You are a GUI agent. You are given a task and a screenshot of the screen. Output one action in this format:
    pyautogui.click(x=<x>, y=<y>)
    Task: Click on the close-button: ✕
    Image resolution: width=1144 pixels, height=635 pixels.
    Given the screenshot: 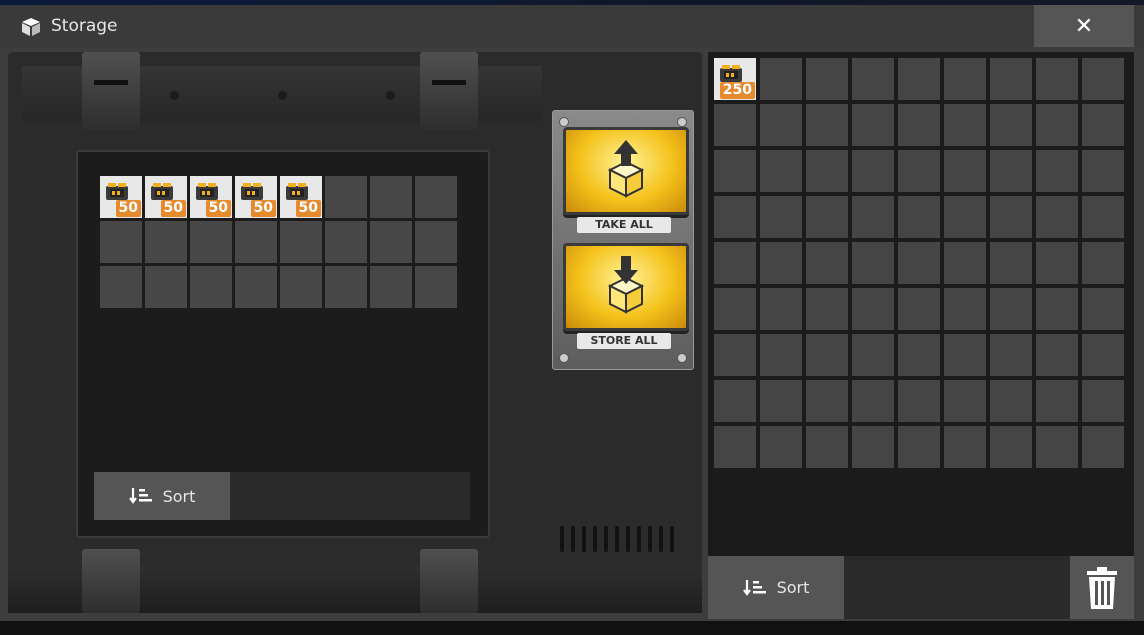 What is the action you would take?
    pyautogui.click(x=1084, y=26)
    